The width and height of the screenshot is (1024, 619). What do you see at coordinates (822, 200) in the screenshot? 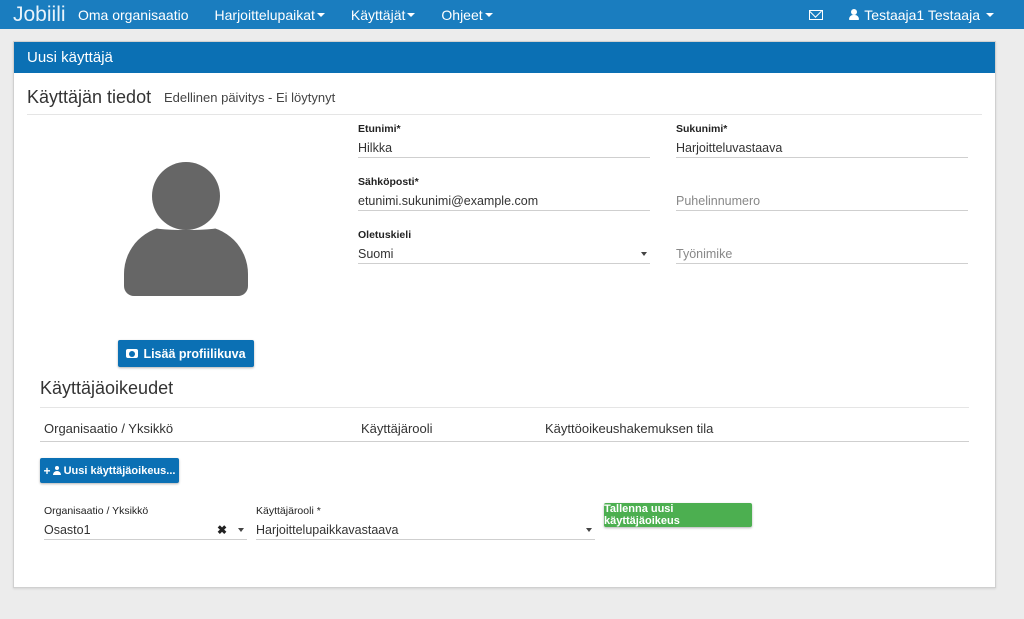
I see `phone-input: Puhelinnumero` at bounding box center [822, 200].